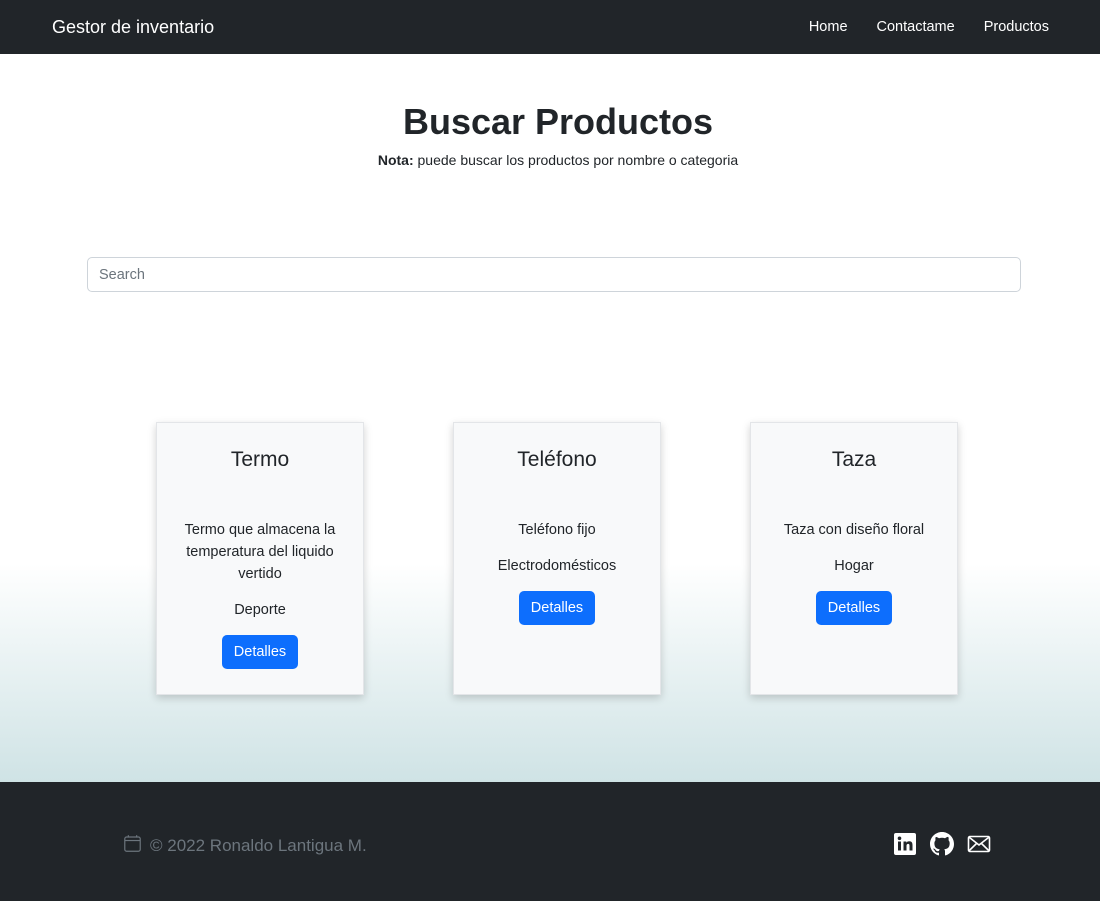 This screenshot has width=1100, height=901. I want to click on github-icon, so click(942, 844).